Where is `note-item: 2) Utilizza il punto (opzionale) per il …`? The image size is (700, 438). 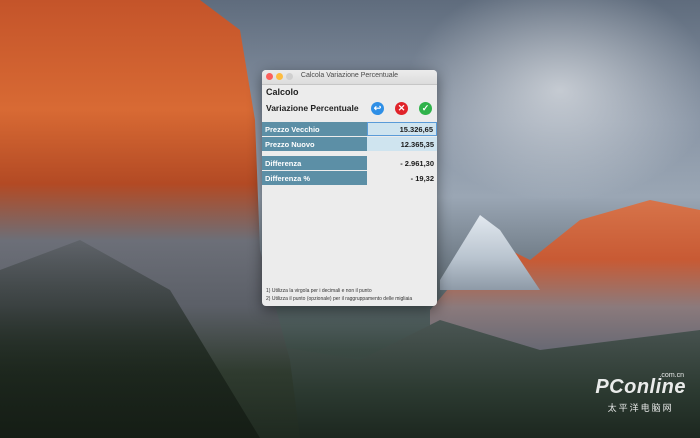 note-item: 2) Utilizza il punto (opzionale) per il … is located at coordinates (339, 299).